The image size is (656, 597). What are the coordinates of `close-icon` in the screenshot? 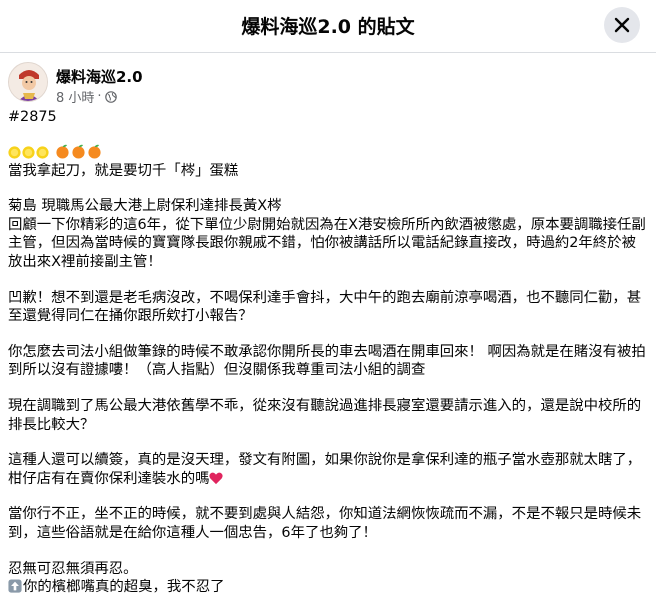 It's located at (622, 25).